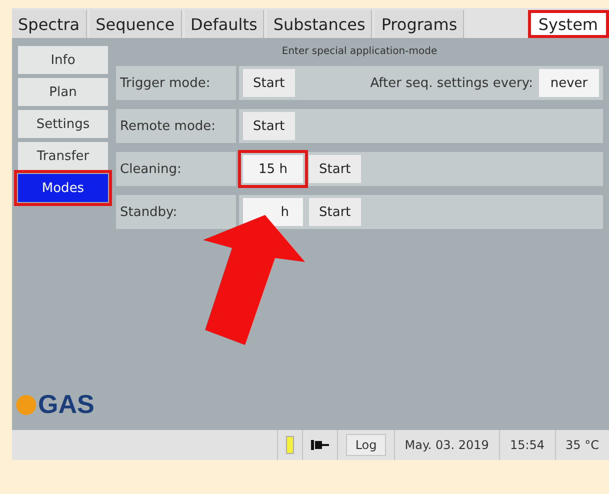  I want to click on logo-icon, so click(26, 404).